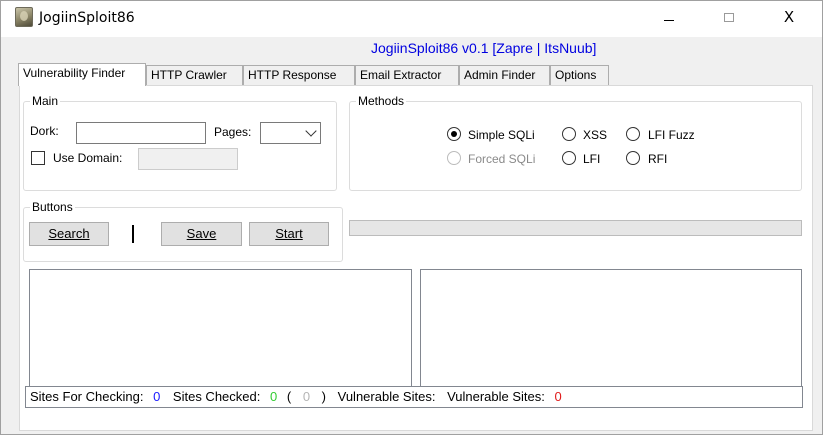  I want to click on vulnerable-sites-label-2: Vulnerable Sites:, so click(496, 396).